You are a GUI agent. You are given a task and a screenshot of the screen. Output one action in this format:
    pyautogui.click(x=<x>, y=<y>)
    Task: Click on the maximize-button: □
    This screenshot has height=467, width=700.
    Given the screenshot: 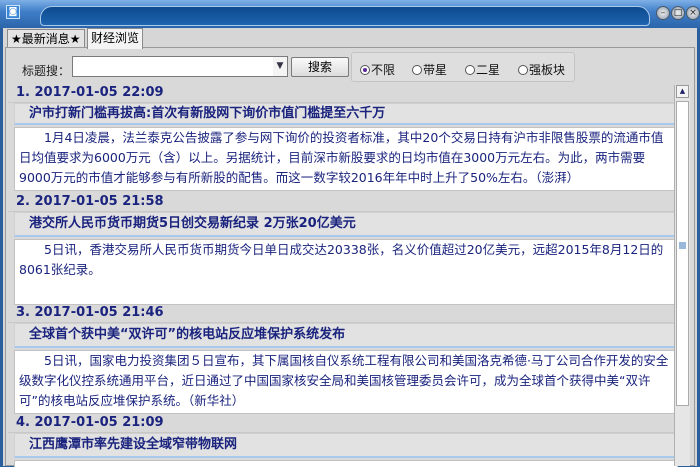 What is the action you would take?
    pyautogui.click(x=678, y=13)
    